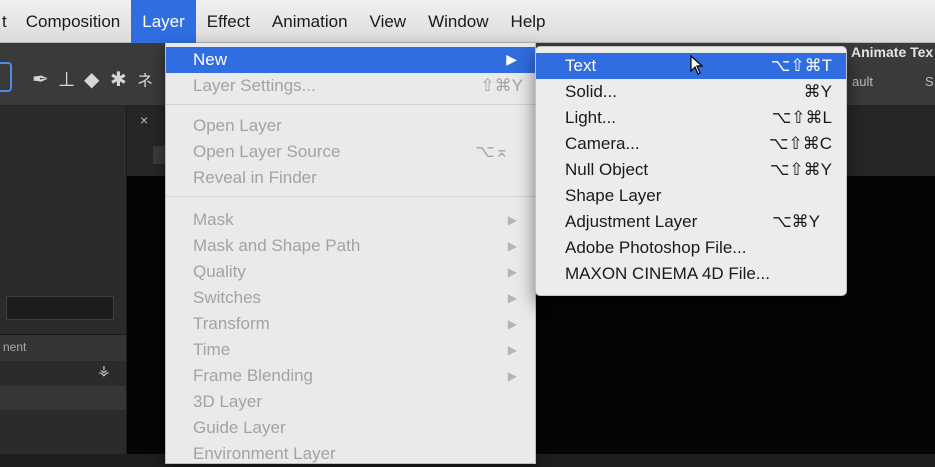 This screenshot has height=467, width=935. What do you see at coordinates (458, 21) in the screenshot?
I see `menu-window: Window` at bounding box center [458, 21].